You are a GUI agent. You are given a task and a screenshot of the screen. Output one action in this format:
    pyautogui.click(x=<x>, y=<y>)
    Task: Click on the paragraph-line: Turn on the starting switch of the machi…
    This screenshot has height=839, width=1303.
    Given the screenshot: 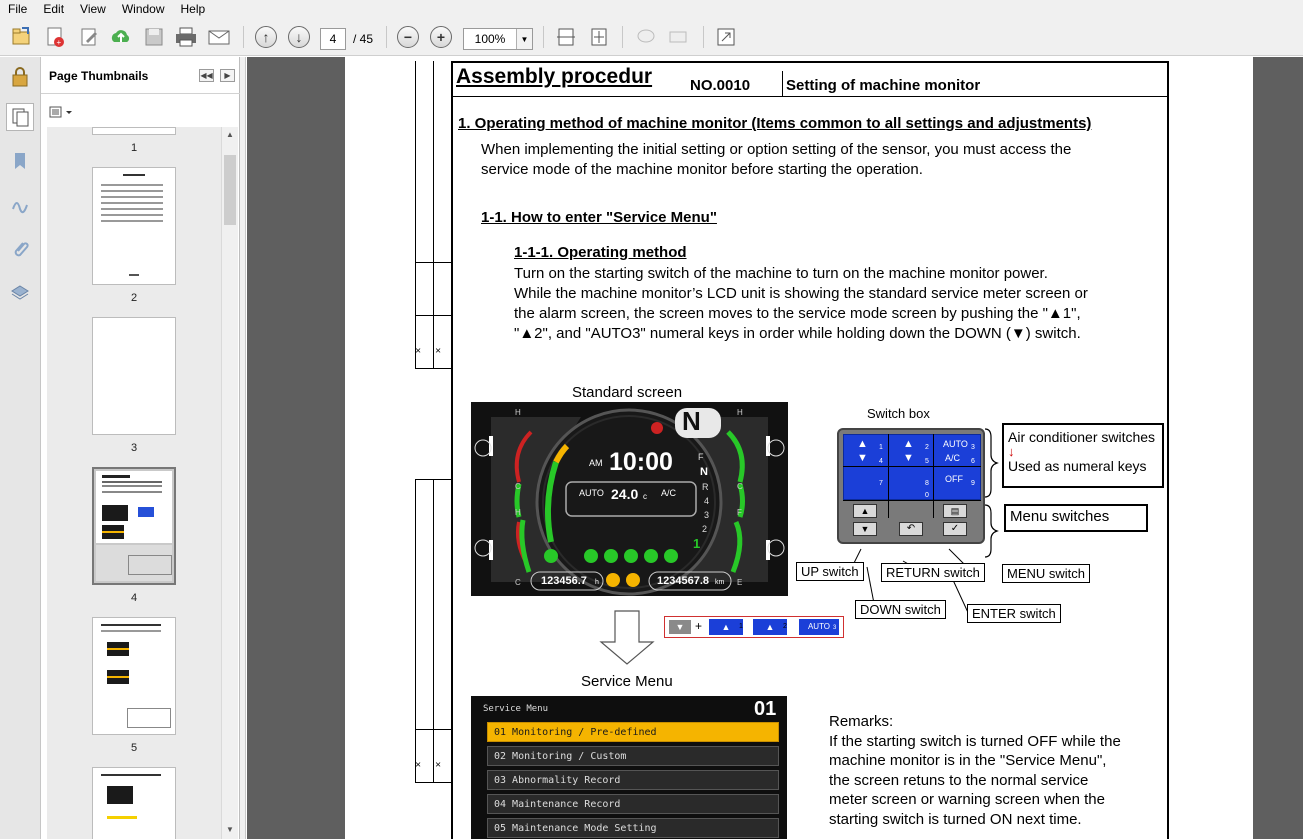 What is the action you would take?
    pyautogui.click(x=781, y=273)
    